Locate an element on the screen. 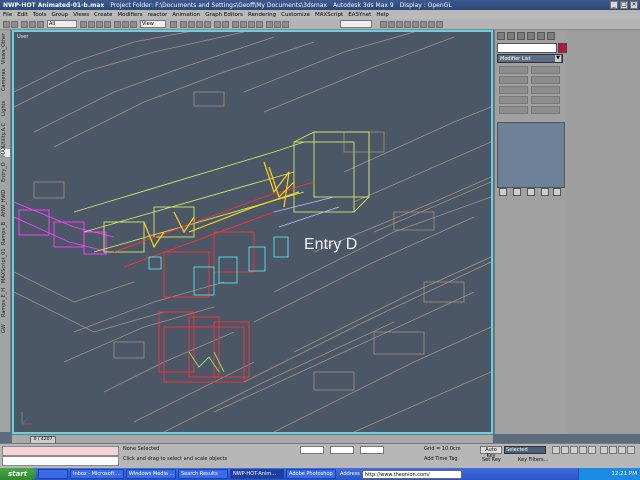 Image resolution: width=640 pixels, height=480 pixels. menu-animation: Animation is located at coordinates (186, 15).